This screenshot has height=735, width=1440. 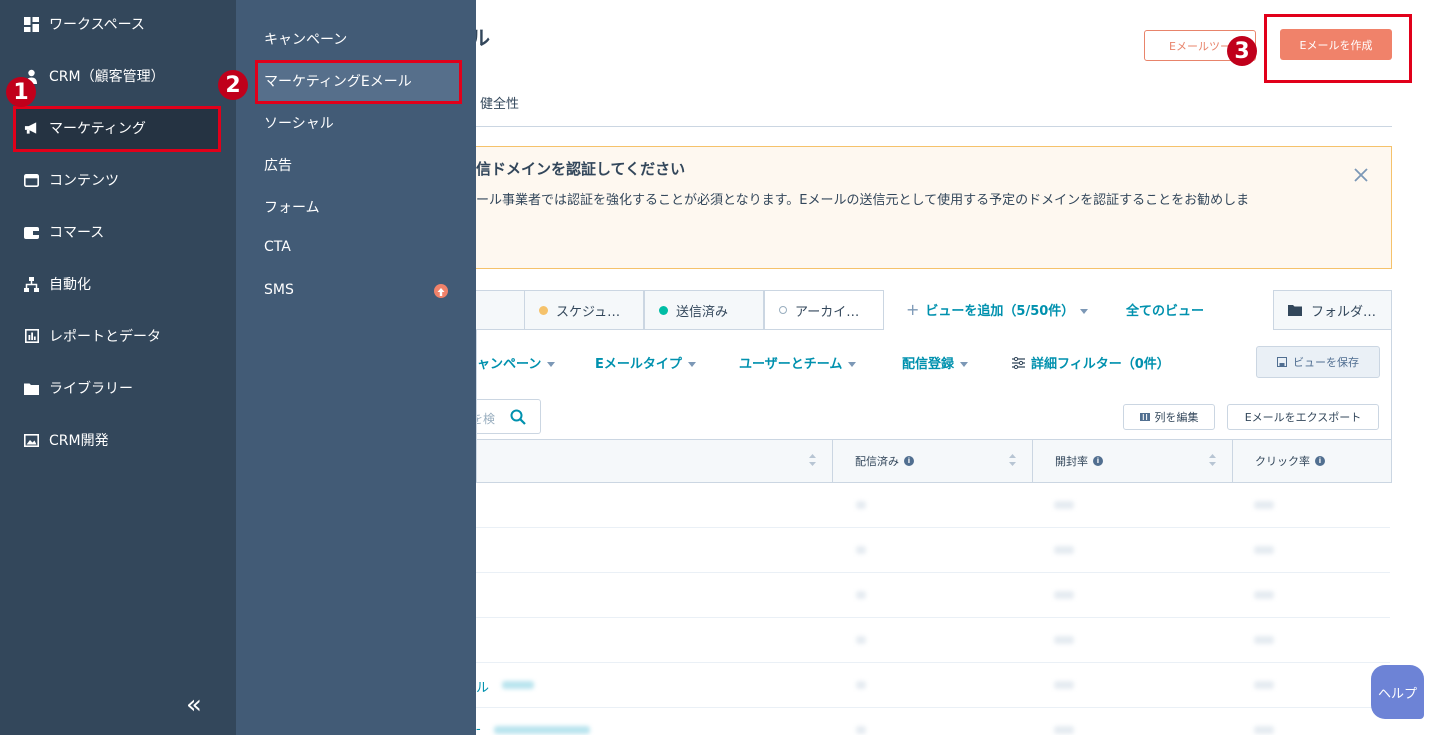 I want to click on save-view-button: ビューを保存, so click(x=1318, y=362).